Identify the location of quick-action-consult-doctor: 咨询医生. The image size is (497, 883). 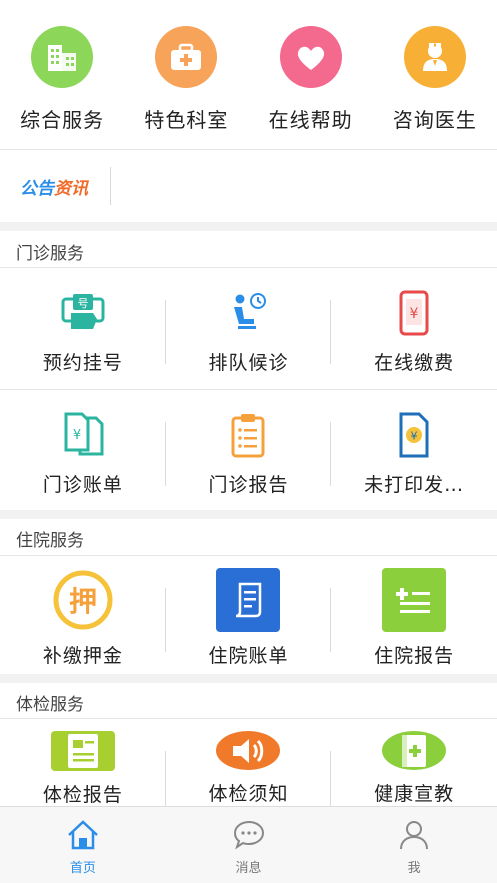
(435, 75).